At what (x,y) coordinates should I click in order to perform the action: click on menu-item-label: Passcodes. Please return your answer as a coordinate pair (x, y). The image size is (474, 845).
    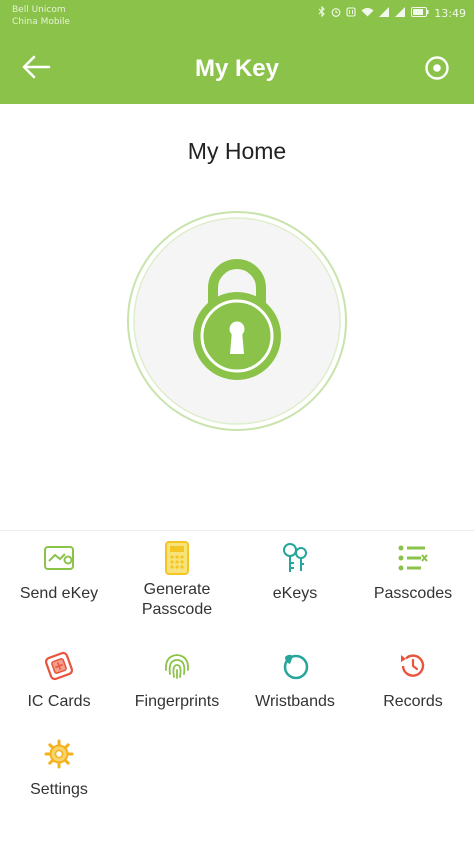
    Looking at the image, I should click on (413, 593).